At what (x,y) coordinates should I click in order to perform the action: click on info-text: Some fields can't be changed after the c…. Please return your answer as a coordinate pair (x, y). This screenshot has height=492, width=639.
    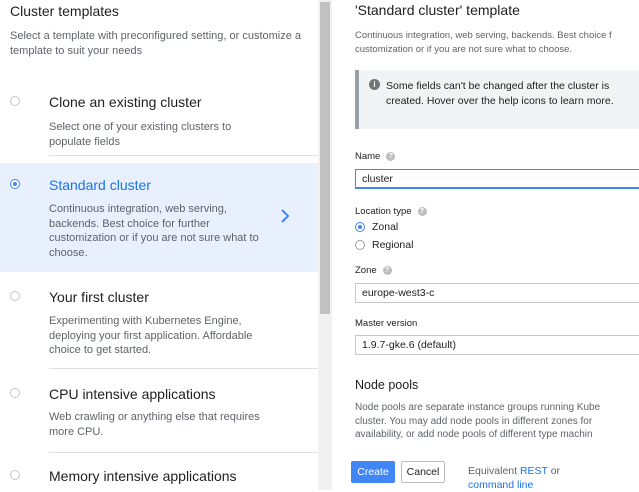
    Looking at the image, I should click on (500, 93).